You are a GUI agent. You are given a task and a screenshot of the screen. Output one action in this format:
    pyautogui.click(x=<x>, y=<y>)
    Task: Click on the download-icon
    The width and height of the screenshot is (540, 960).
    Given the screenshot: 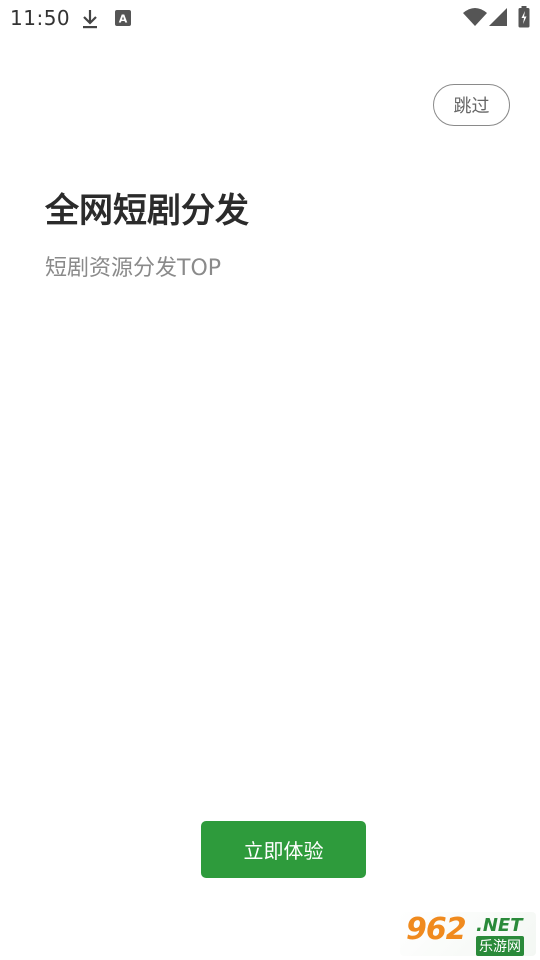 What is the action you would take?
    pyautogui.click(x=90, y=18)
    